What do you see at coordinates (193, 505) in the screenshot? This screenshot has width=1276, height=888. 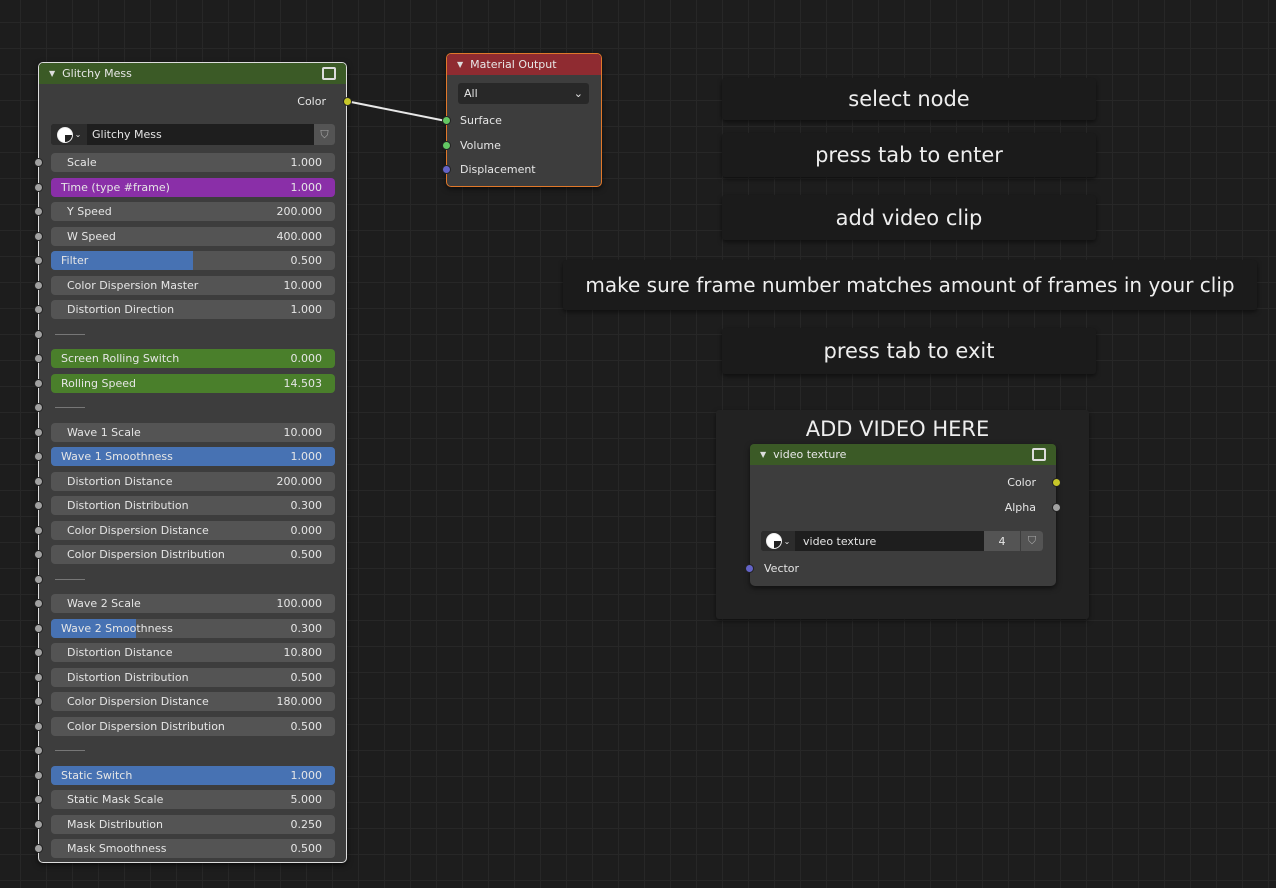 I see `input-field: Distortion Distribution 0.300` at bounding box center [193, 505].